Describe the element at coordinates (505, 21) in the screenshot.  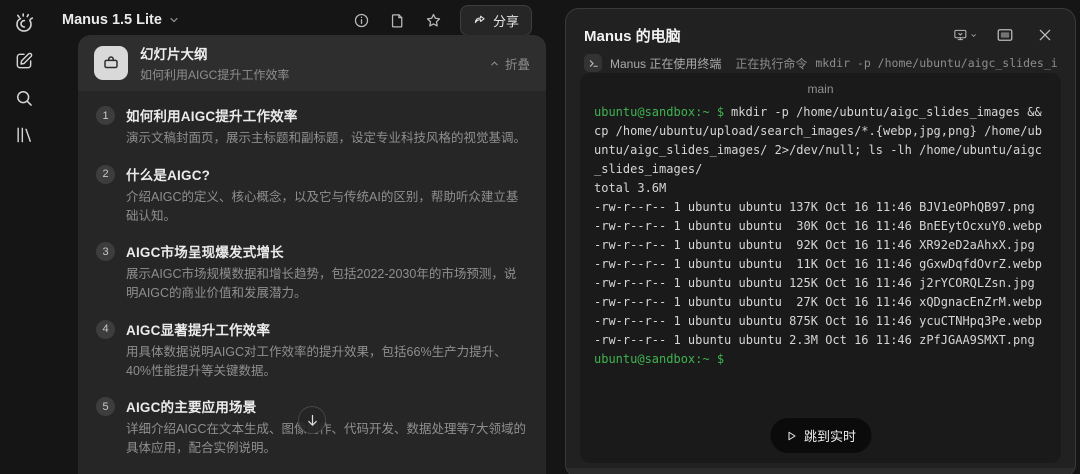
I see `share-label: 分享` at that location.